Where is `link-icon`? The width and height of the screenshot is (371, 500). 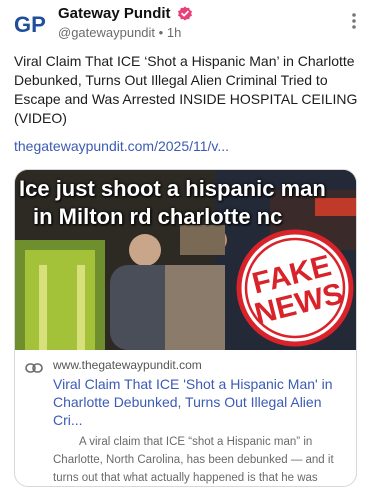 link-icon is located at coordinates (34, 368).